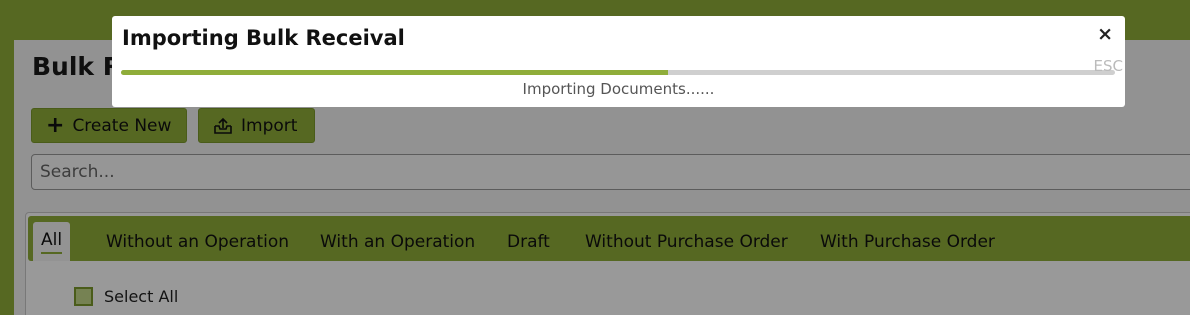 The image size is (1190, 315). What do you see at coordinates (394, 72) in the screenshot?
I see `progress-bar-fill` at bounding box center [394, 72].